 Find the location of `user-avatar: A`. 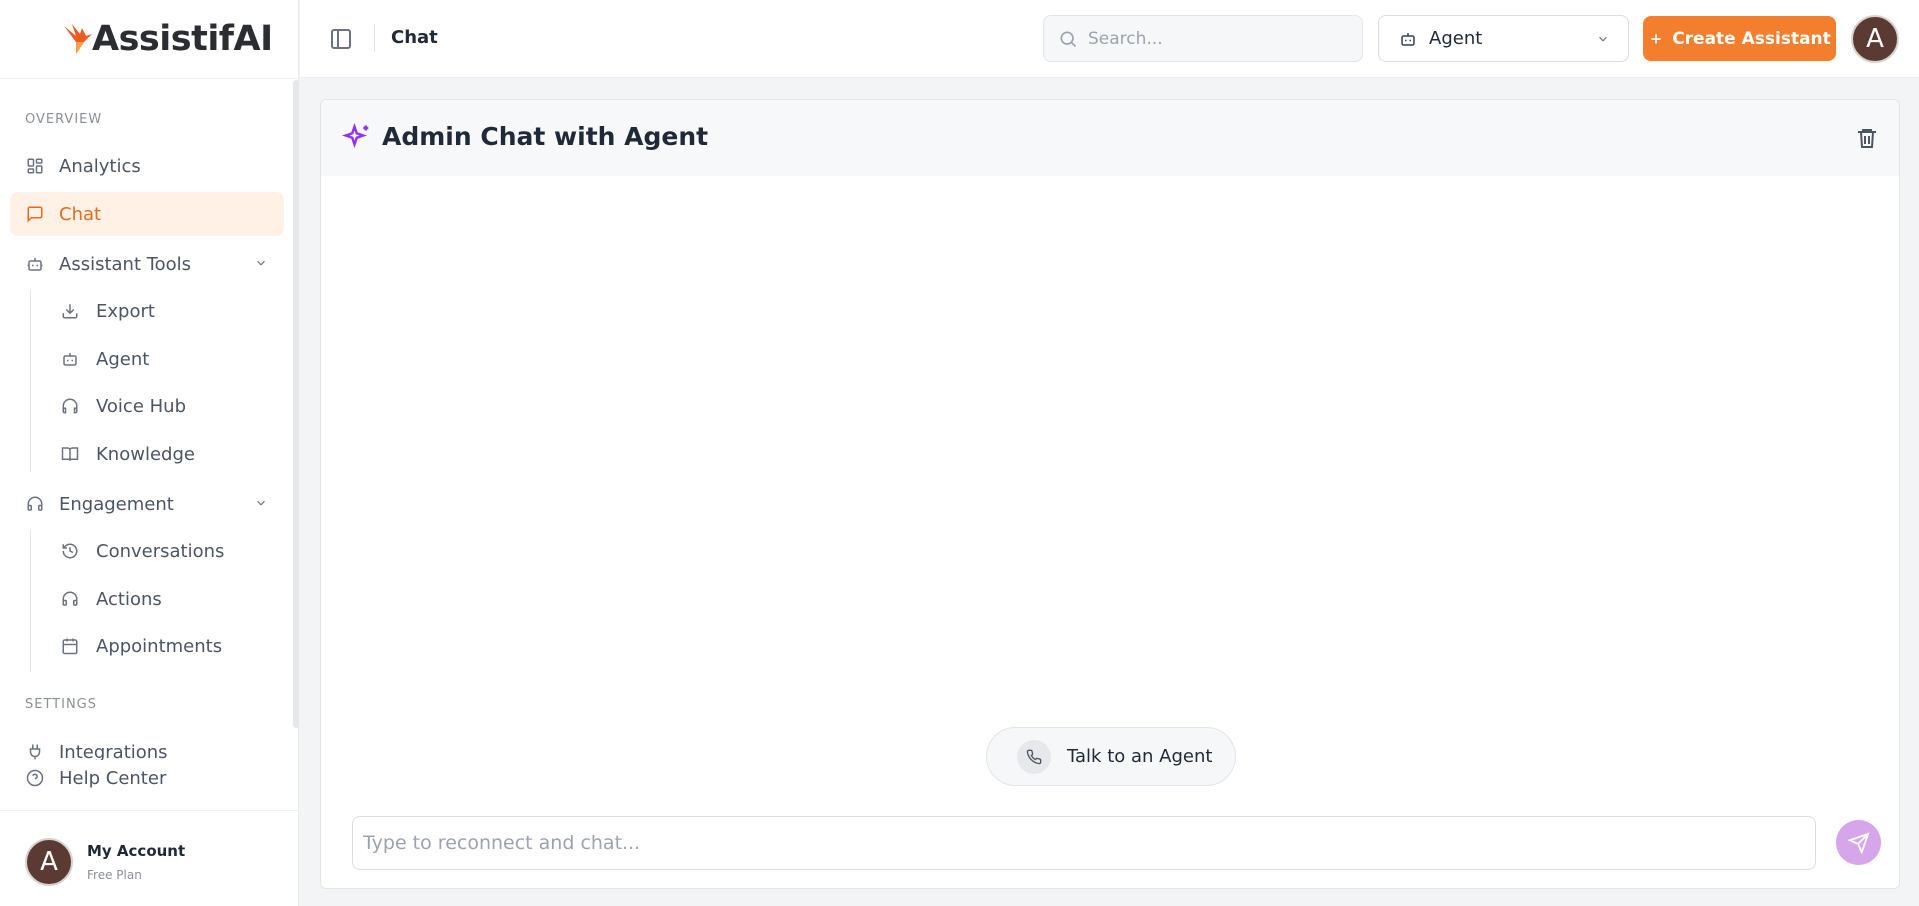

user-avatar: A is located at coordinates (1875, 39).